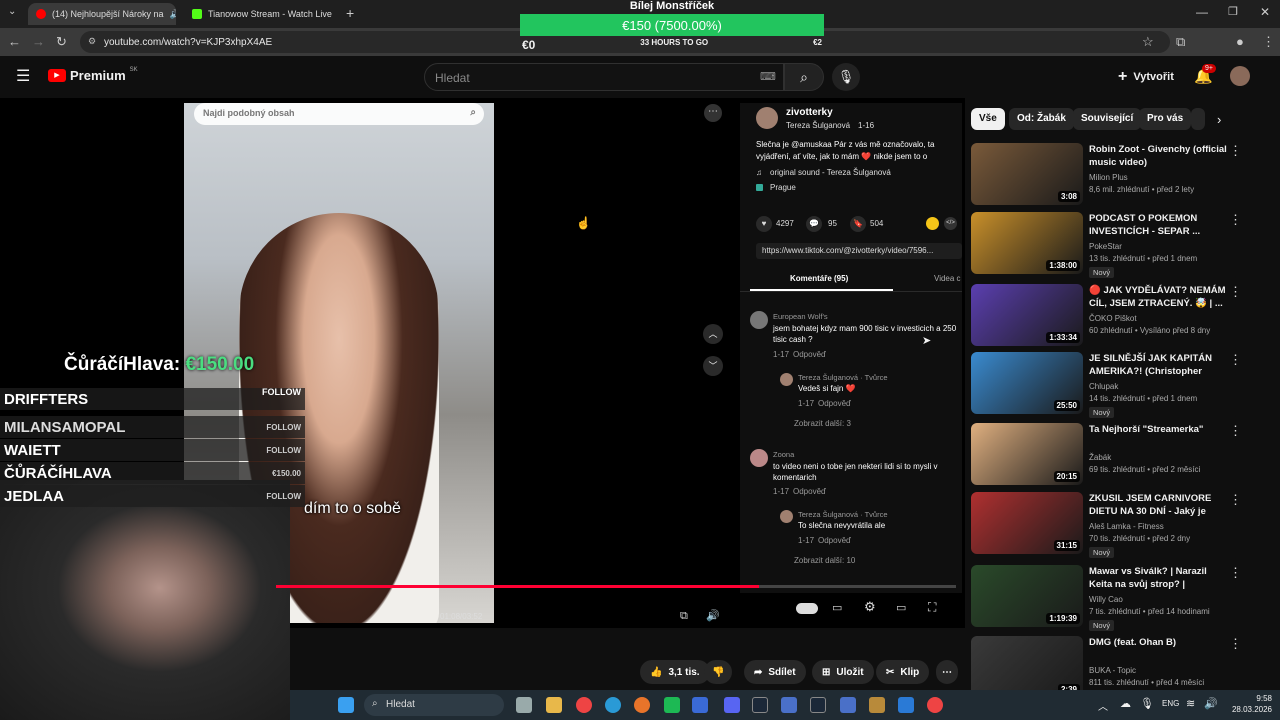 Image resolution: width=1280 pixels, height=720 pixels. I want to click on video-progress-bar, so click(616, 586).